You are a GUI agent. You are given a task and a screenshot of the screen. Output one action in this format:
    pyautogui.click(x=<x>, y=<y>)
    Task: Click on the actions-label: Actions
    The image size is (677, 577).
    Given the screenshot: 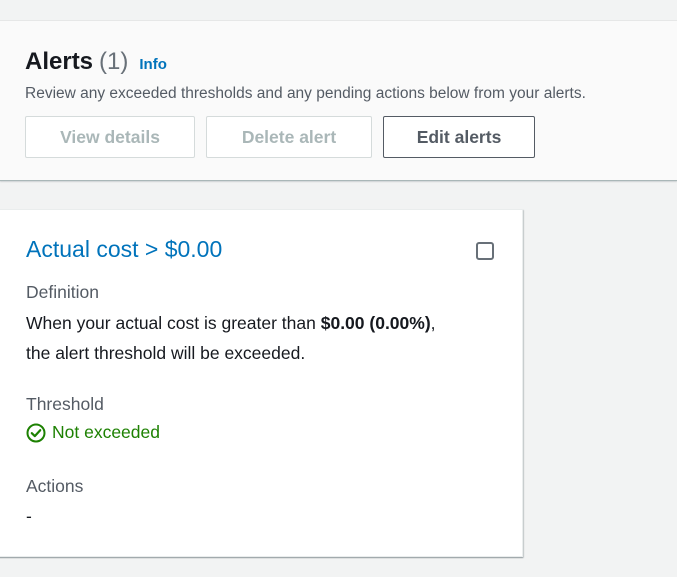 What is the action you would take?
    pyautogui.click(x=55, y=486)
    